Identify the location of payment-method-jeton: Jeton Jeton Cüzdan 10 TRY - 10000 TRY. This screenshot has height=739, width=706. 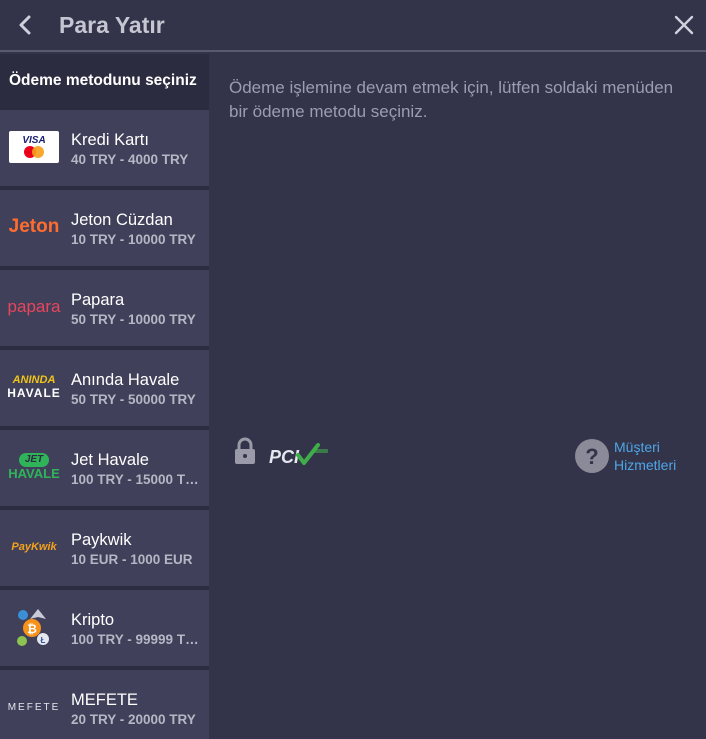
(104, 228).